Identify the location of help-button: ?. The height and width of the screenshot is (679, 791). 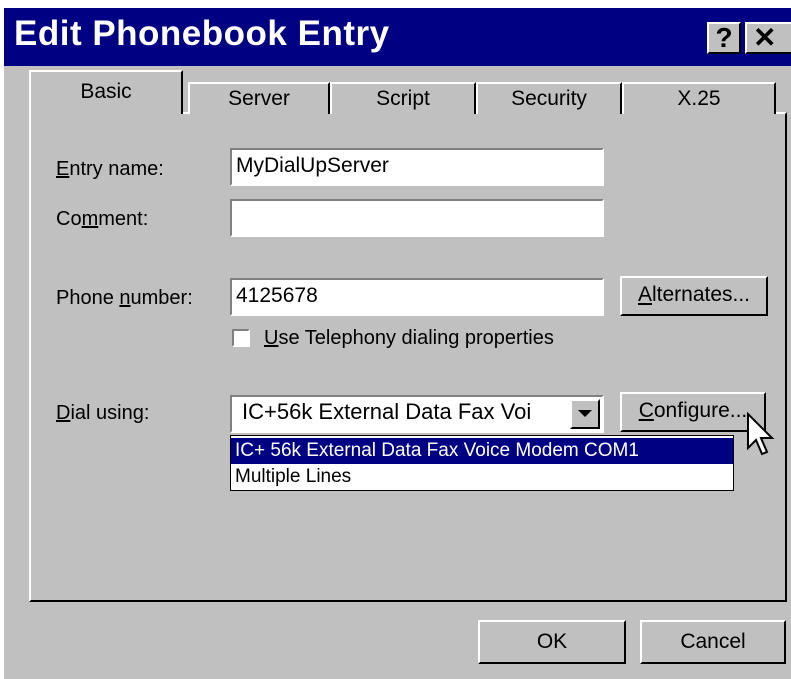
(724, 38).